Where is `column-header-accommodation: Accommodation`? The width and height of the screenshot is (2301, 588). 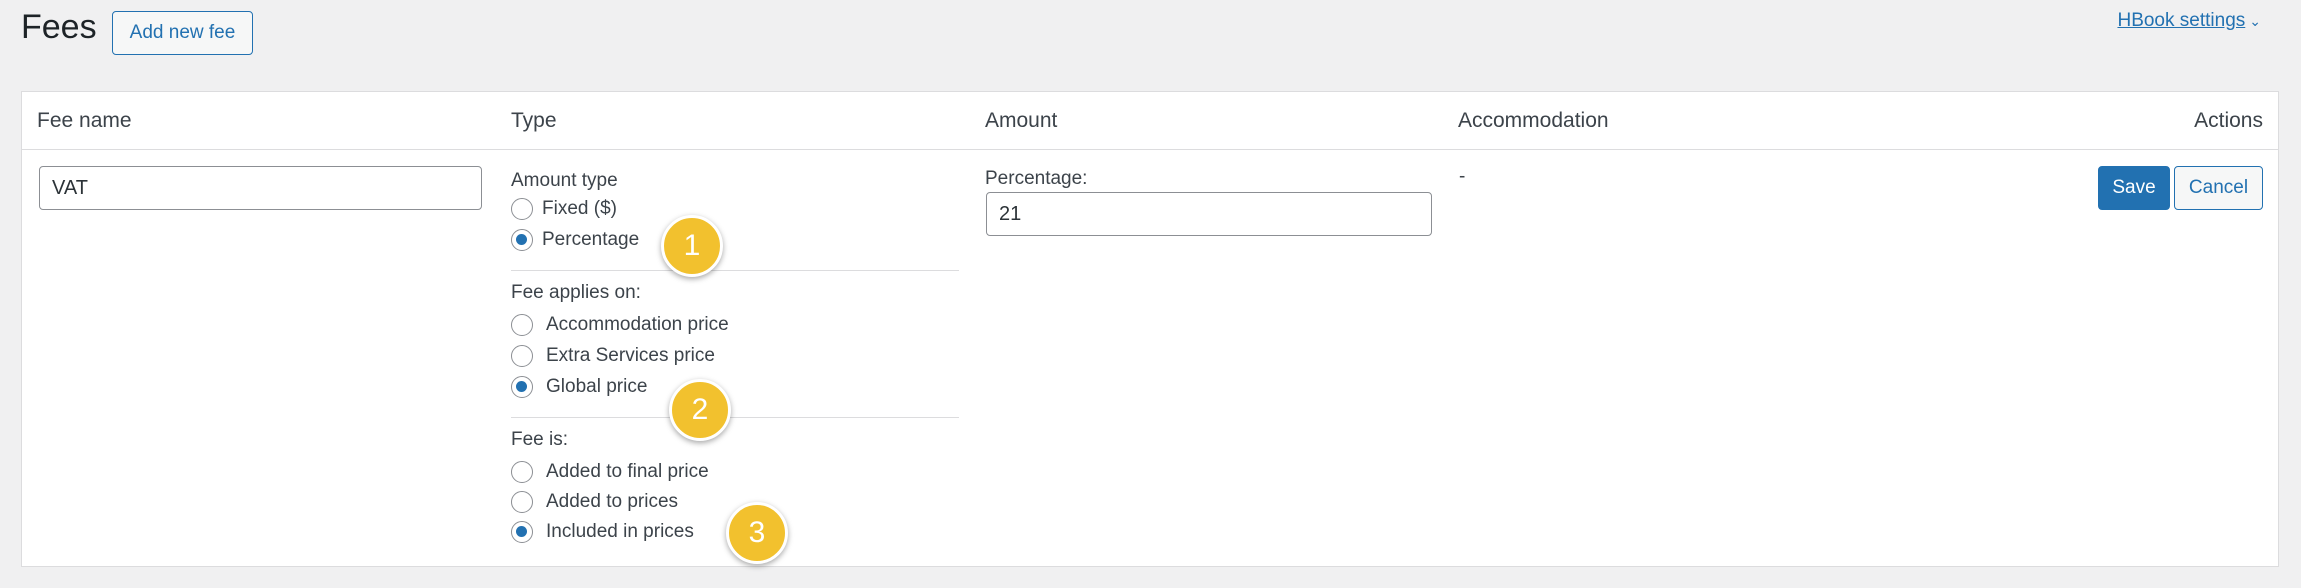
column-header-accommodation: Accommodation is located at coordinates (1533, 120).